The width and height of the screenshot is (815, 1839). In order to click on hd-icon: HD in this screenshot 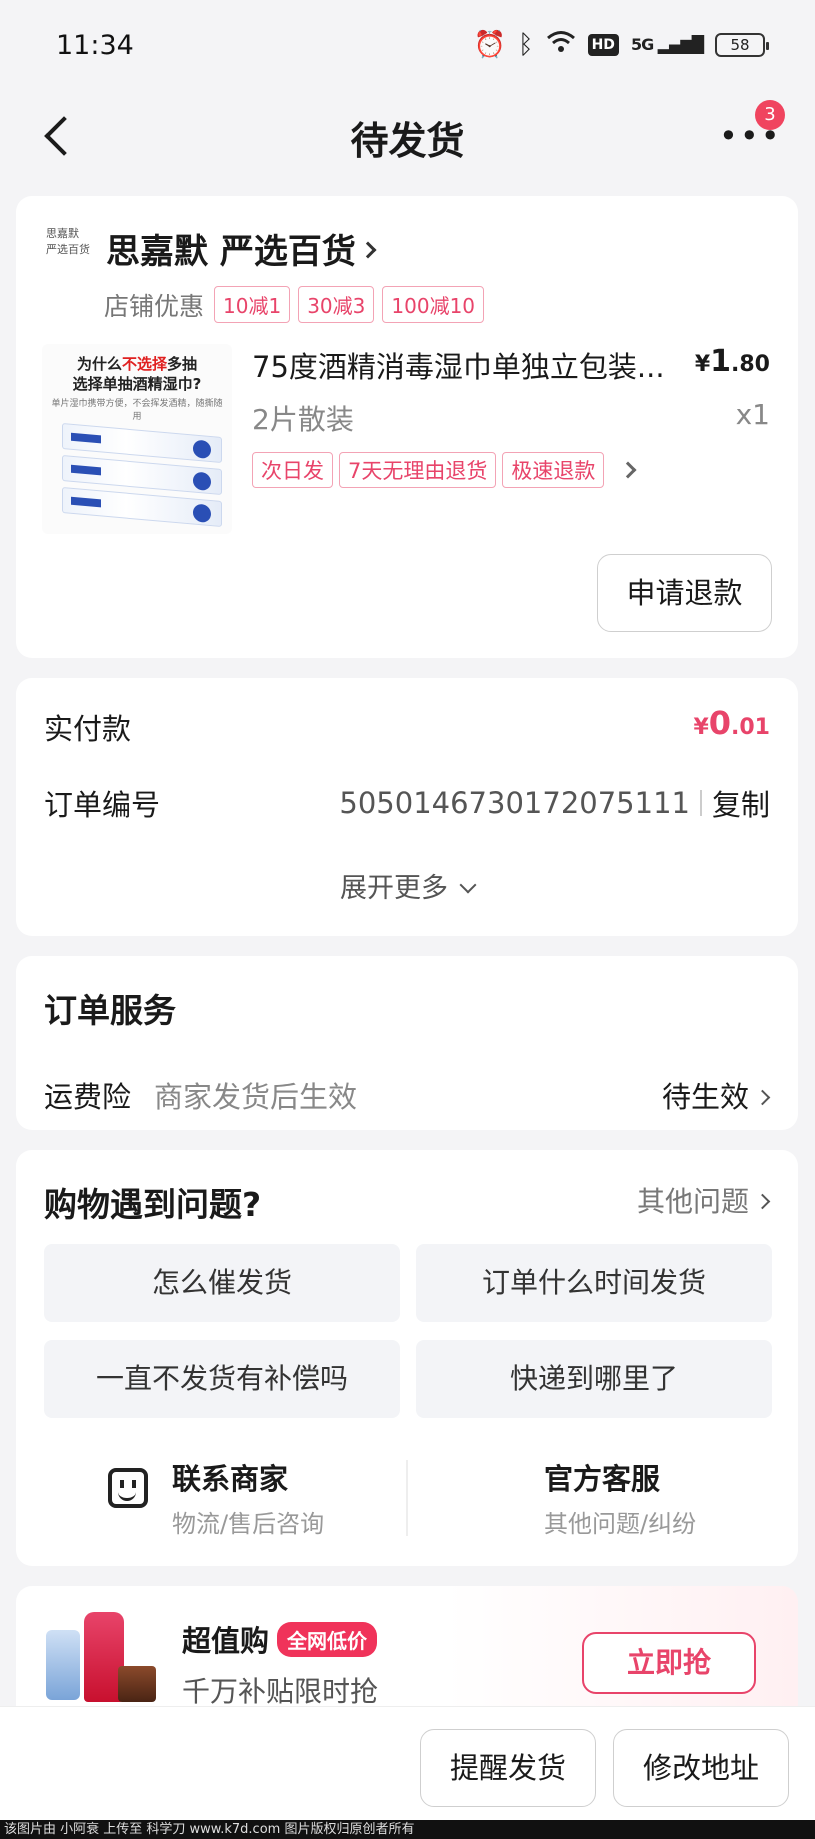, I will do `click(603, 44)`.